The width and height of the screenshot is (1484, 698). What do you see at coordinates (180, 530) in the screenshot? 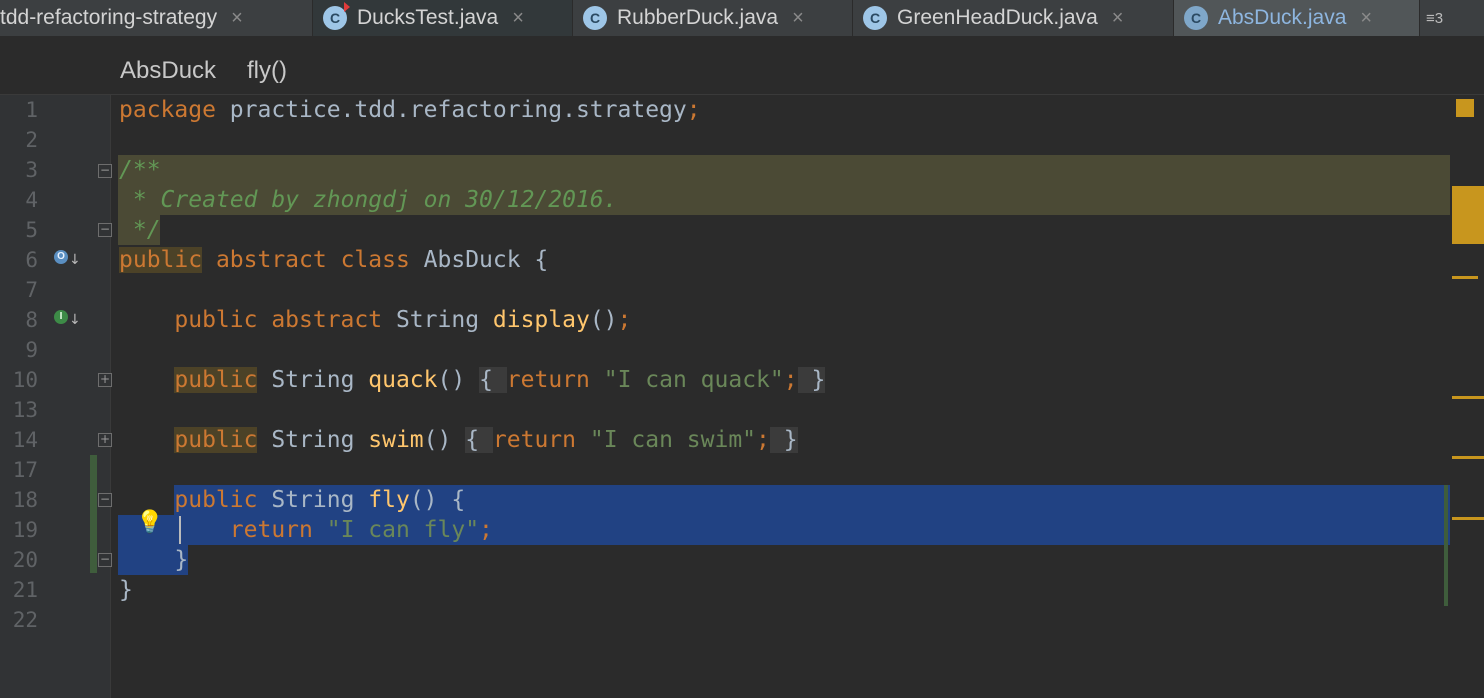
I see `text-caret` at bounding box center [180, 530].